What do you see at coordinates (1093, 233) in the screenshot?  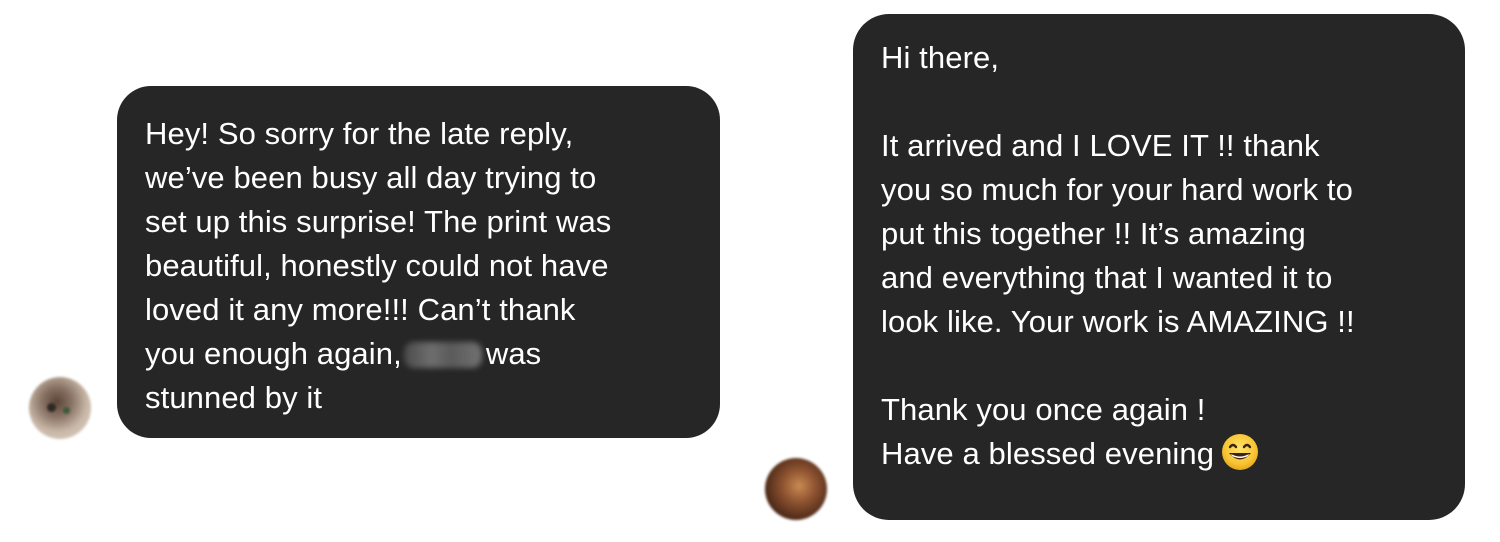 I see `message-line: put this together !! It’s amazing` at bounding box center [1093, 233].